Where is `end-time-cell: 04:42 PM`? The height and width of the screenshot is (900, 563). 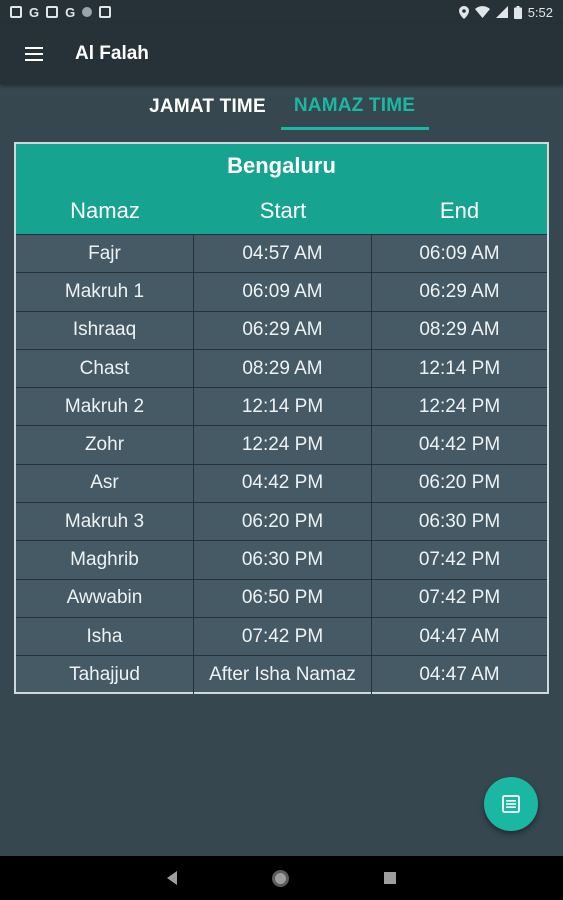 end-time-cell: 04:42 PM is located at coordinates (459, 445).